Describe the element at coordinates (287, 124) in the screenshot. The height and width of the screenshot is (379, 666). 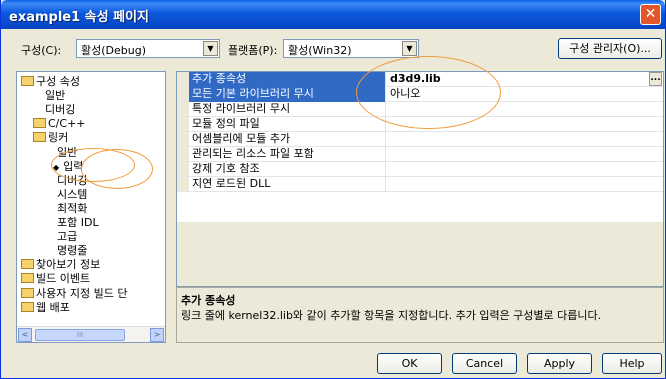
I see `grid-property-name: 모듈 정의 파일` at that location.